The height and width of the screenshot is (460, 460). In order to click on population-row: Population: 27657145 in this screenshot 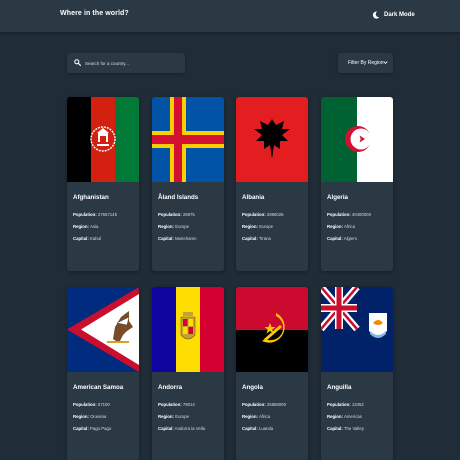, I will do `click(95, 214)`.